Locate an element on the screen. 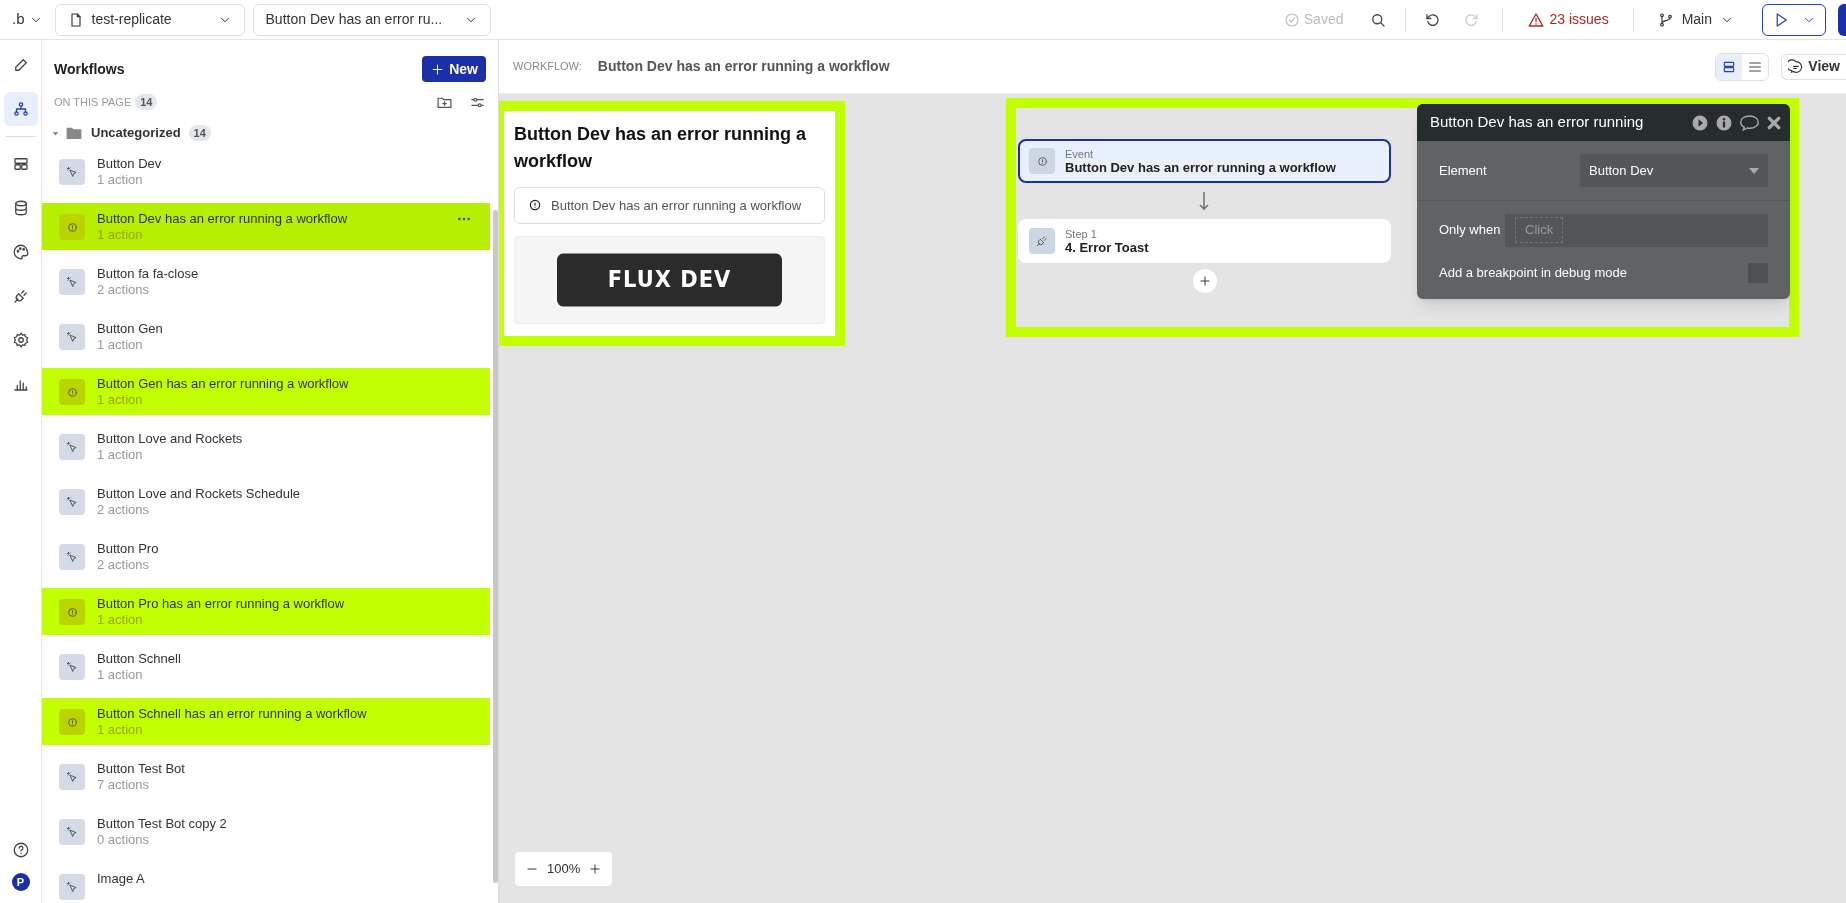  workflow-item: Button Gen has an error running a workflow 1 action is located at coordinates (266, 391).